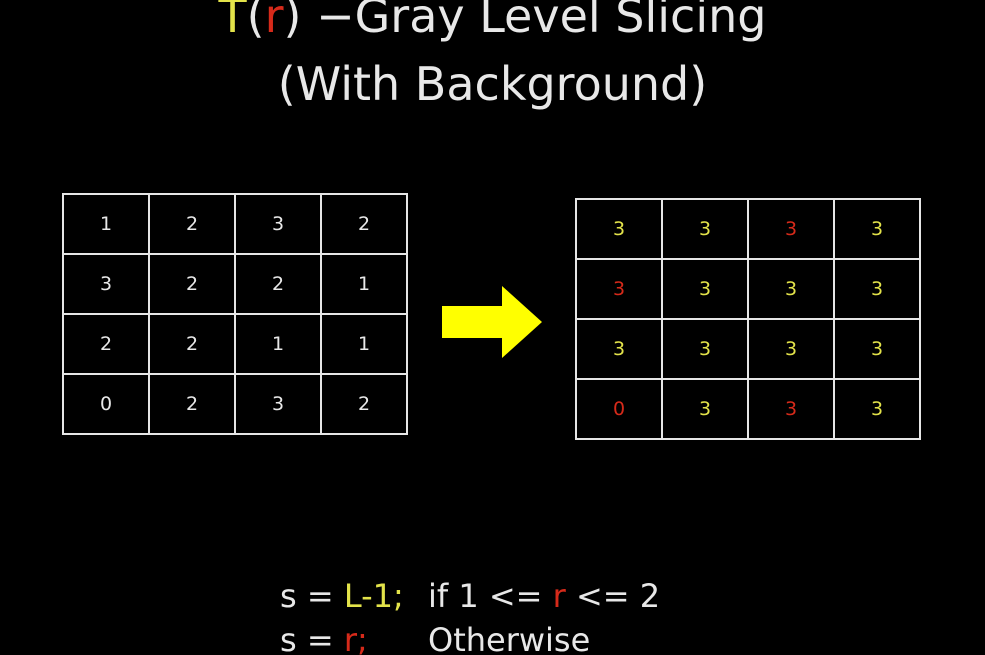  I want to click on grid-row: 3221, so click(235, 284).